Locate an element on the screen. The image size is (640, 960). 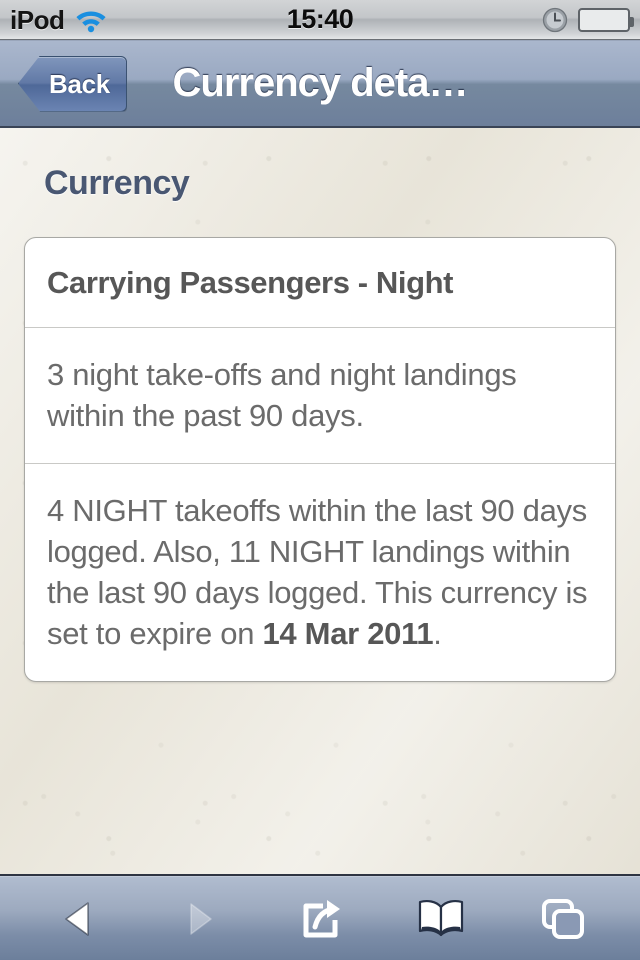
share-icon is located at coordinates (320, 919).